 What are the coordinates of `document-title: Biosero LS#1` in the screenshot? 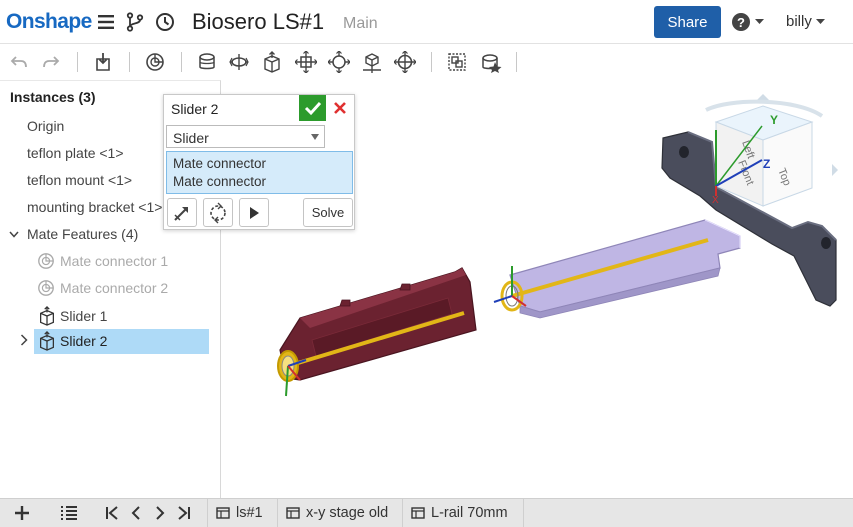 It's located at (258, 22).